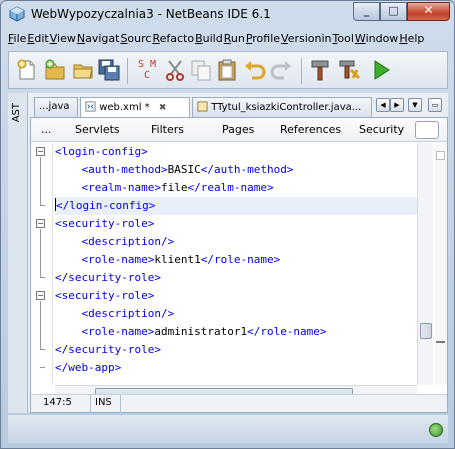  What do you see at coordinates (234, 40) in the screenshot?
I see `menu-run: Run` at bounding box center [234, 40].